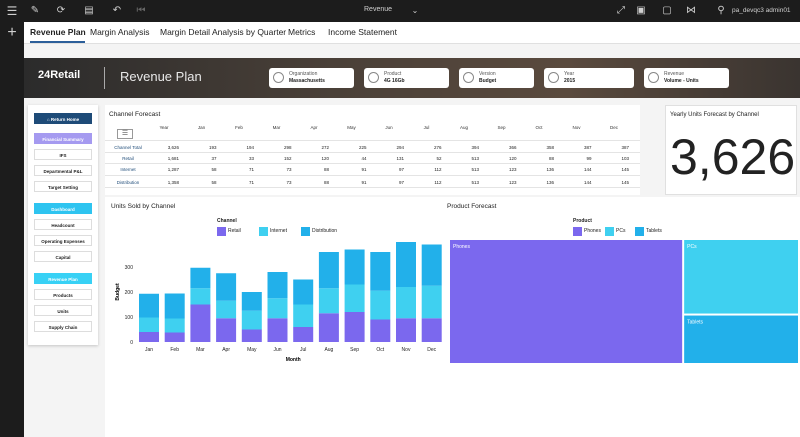  I want to click on bar-retail-apr, so click(226, 330).